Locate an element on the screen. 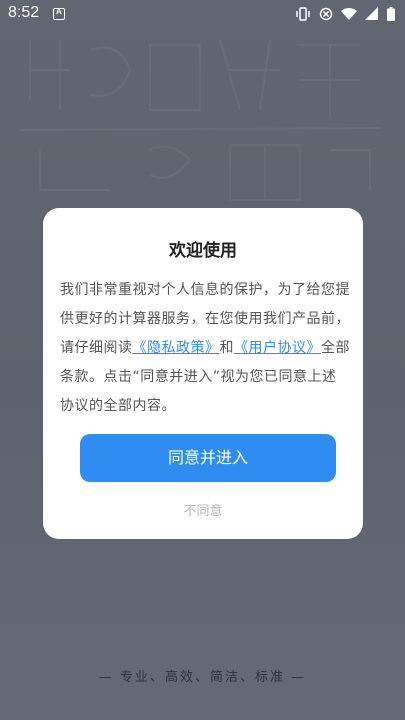 Image resolution: width=405 pixels, height=720 pixels. notification-app-icon: A is located at coordinates (59, 13).